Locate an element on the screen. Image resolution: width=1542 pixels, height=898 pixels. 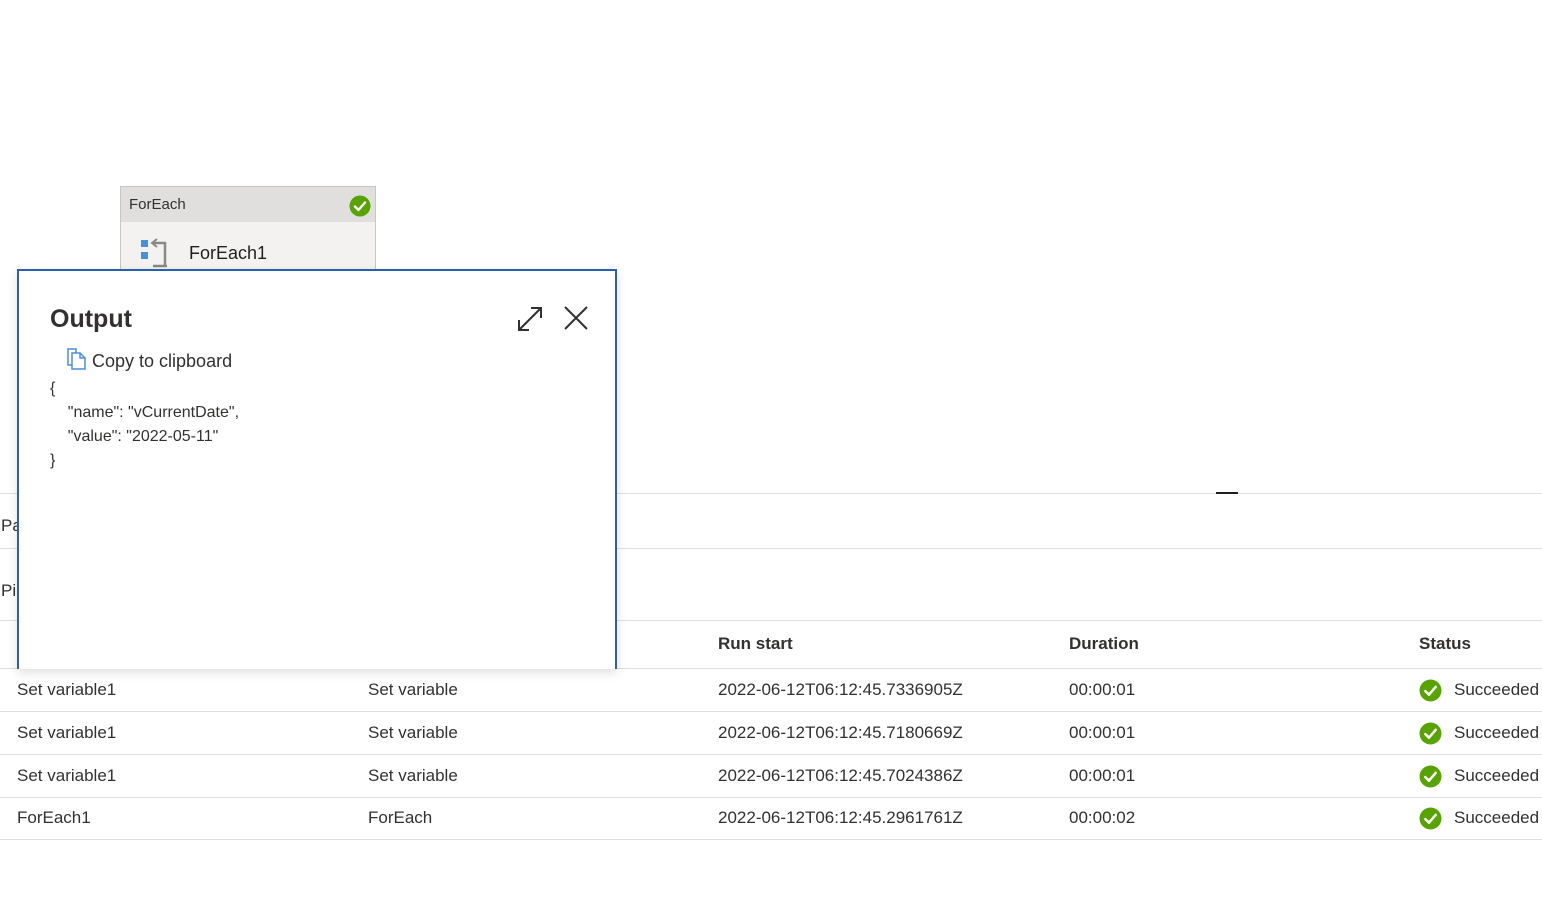
minimize-icon is located at coordinates (1227, 493).